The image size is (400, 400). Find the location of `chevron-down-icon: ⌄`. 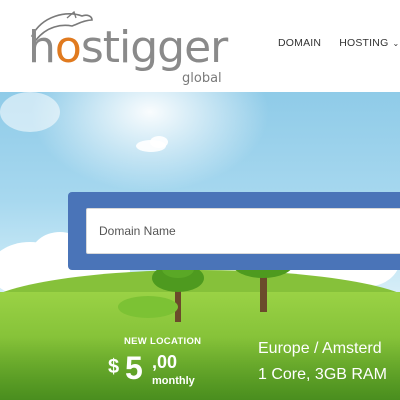

chevron-down-icon: ⌄ is located at coordinates (396, 43).